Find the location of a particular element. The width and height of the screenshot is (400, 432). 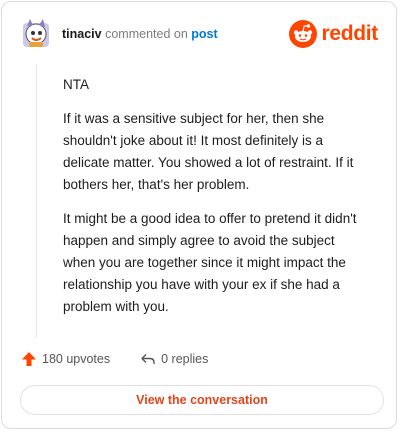

post-link: post is located at coordinates (204, 34).